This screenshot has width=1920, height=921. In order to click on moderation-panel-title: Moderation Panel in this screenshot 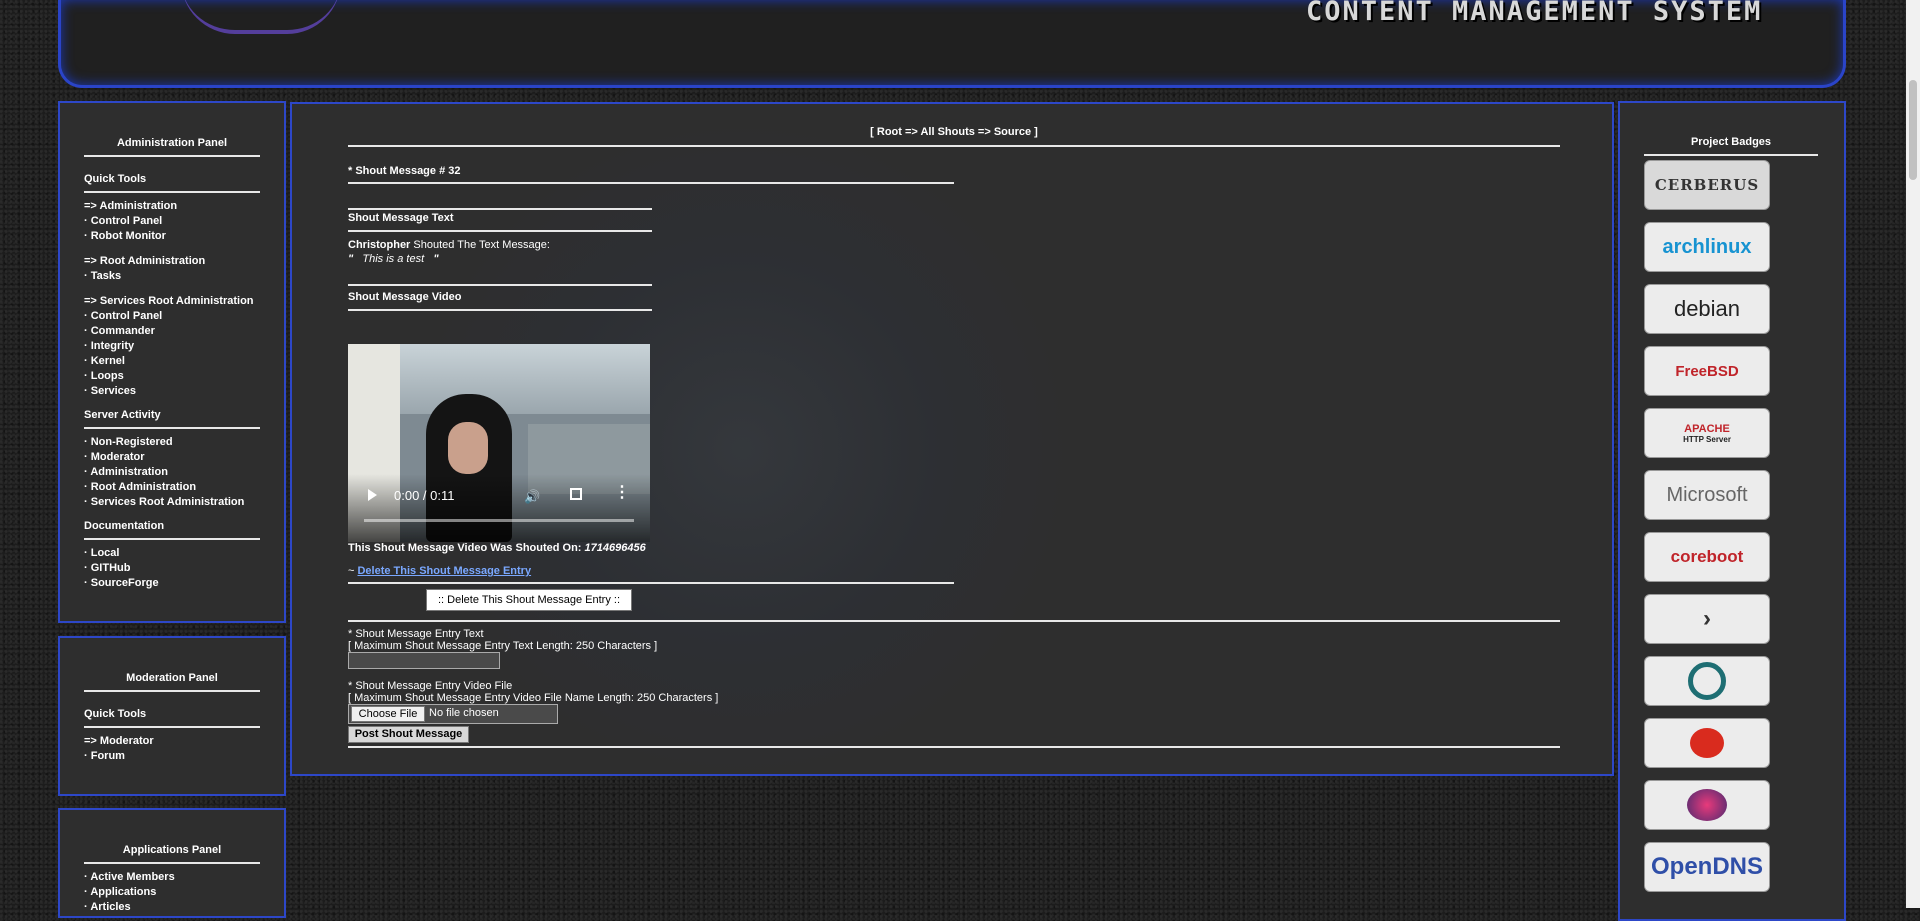, I will do `click(172, 678)`.